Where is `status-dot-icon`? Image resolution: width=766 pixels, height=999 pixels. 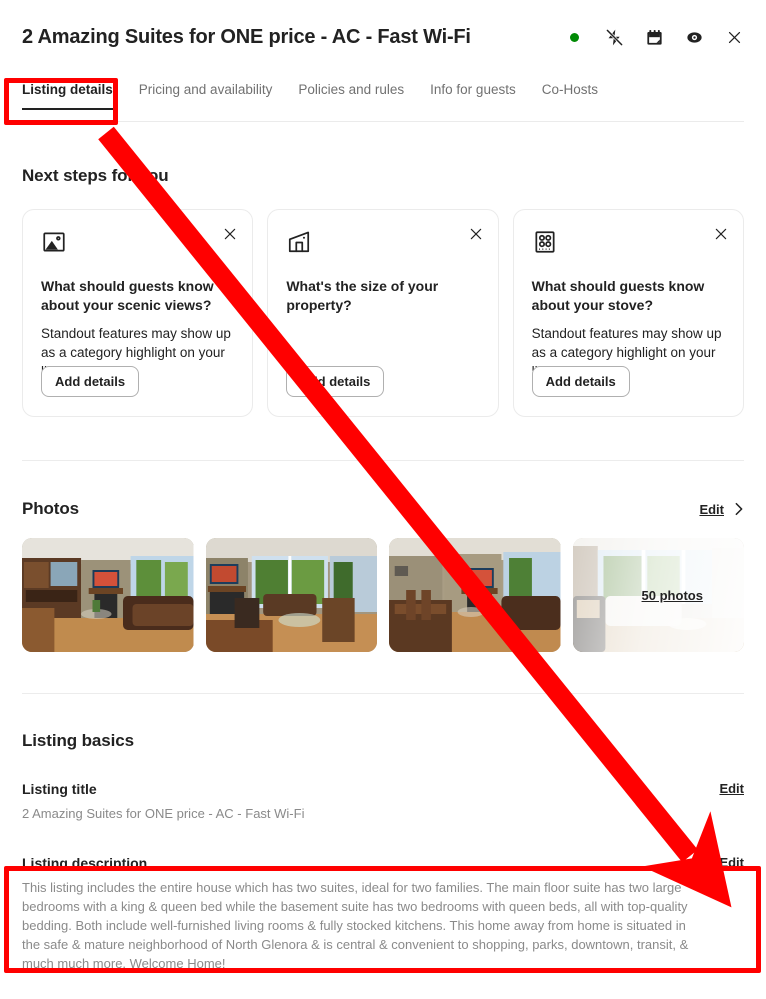
status-dot-icon is located at coordinates (574, 37).